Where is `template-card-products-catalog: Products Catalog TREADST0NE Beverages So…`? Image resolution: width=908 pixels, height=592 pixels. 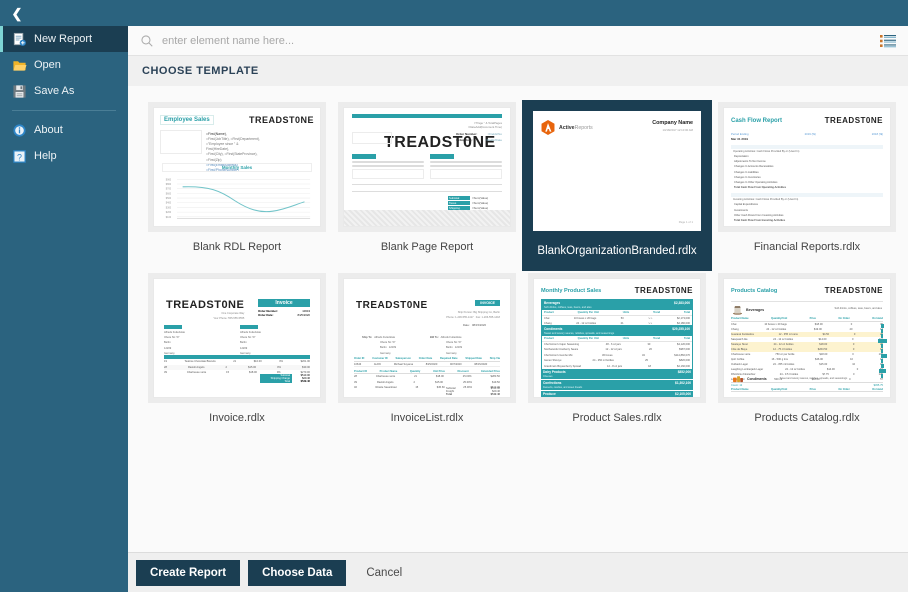 template-card-products-catalog: Products Catalog TREADST0NE Beverages So… is located at coordinates (807, 354).